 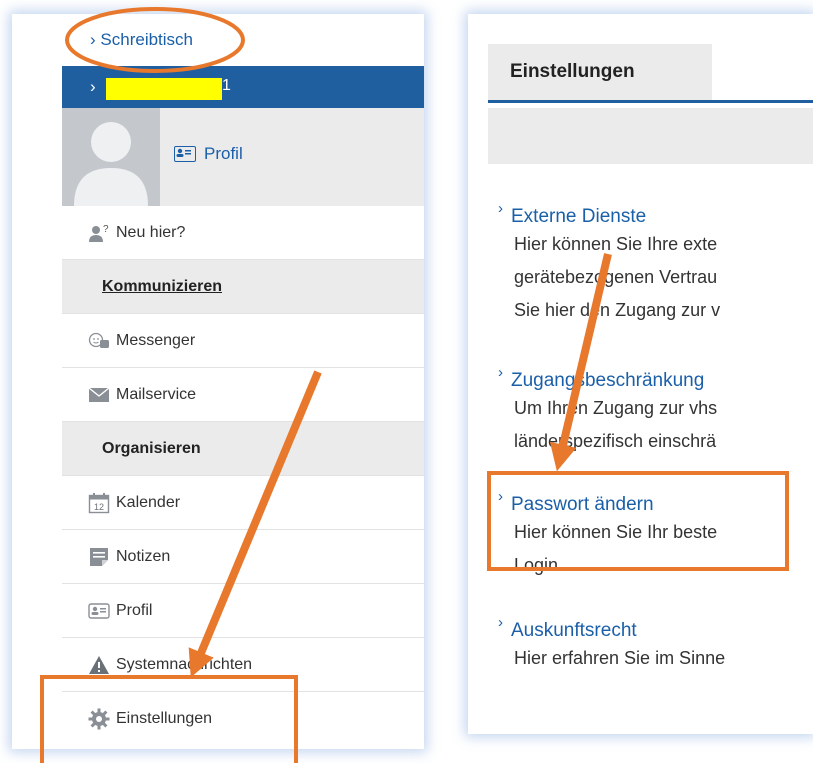 I want to click on entry-link: › Zugangsbeschränkung, so click(x=607, y=378).